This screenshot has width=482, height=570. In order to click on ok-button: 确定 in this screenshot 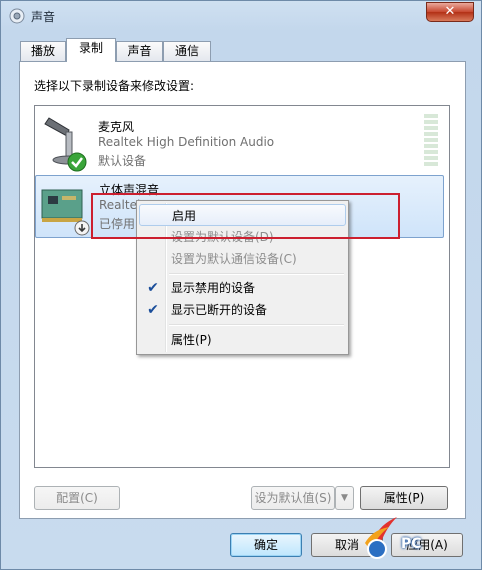, I will do `click(266, 545)`.